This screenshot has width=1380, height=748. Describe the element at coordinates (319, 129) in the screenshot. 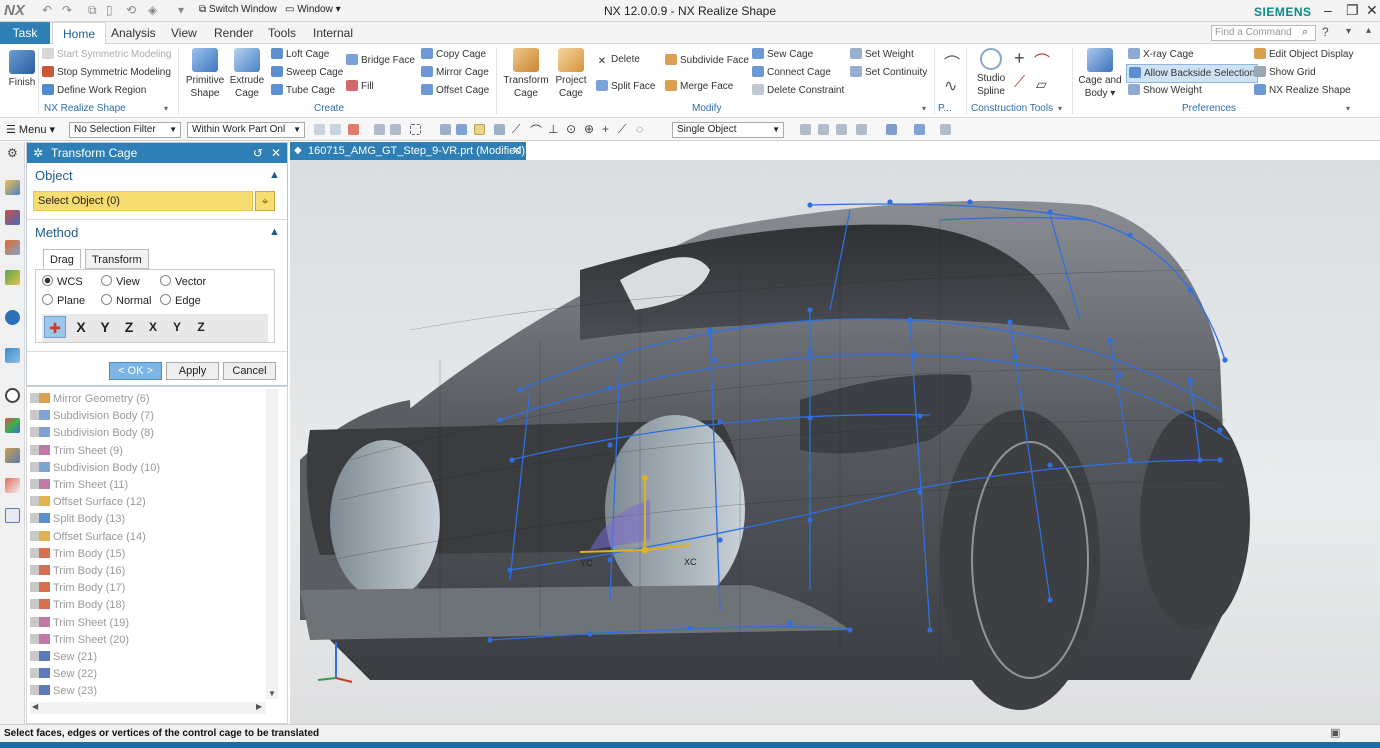

I see `snap-icon` at that location.